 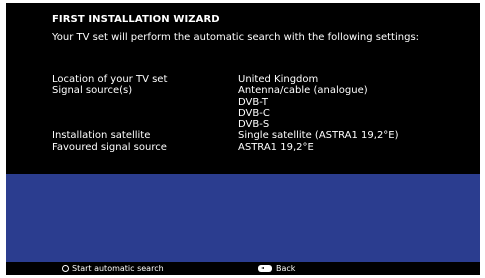 I want to click on setting-value: DVB-S, so click(x=254, y=125).